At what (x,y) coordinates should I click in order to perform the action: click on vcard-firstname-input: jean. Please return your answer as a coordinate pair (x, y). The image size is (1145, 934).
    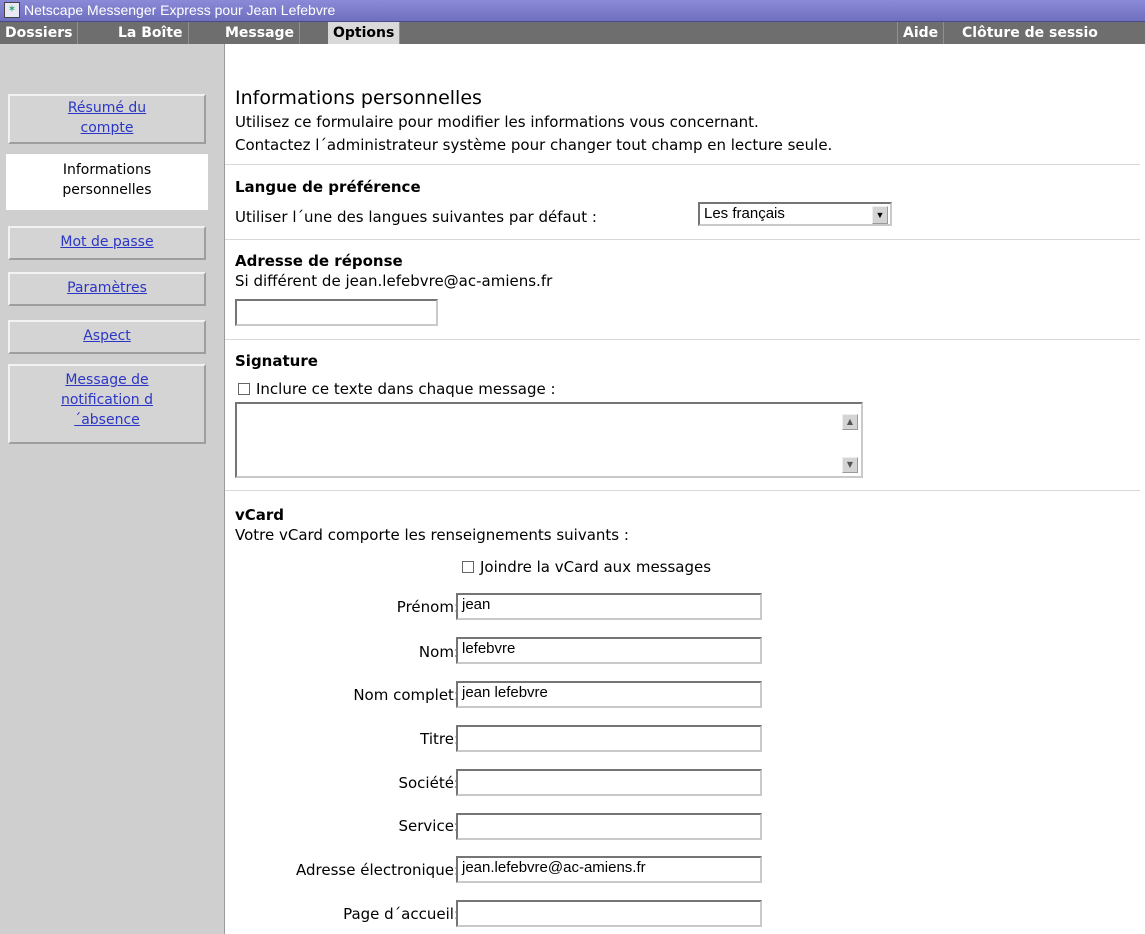
    Looking at the image, I should click on (609, 606).